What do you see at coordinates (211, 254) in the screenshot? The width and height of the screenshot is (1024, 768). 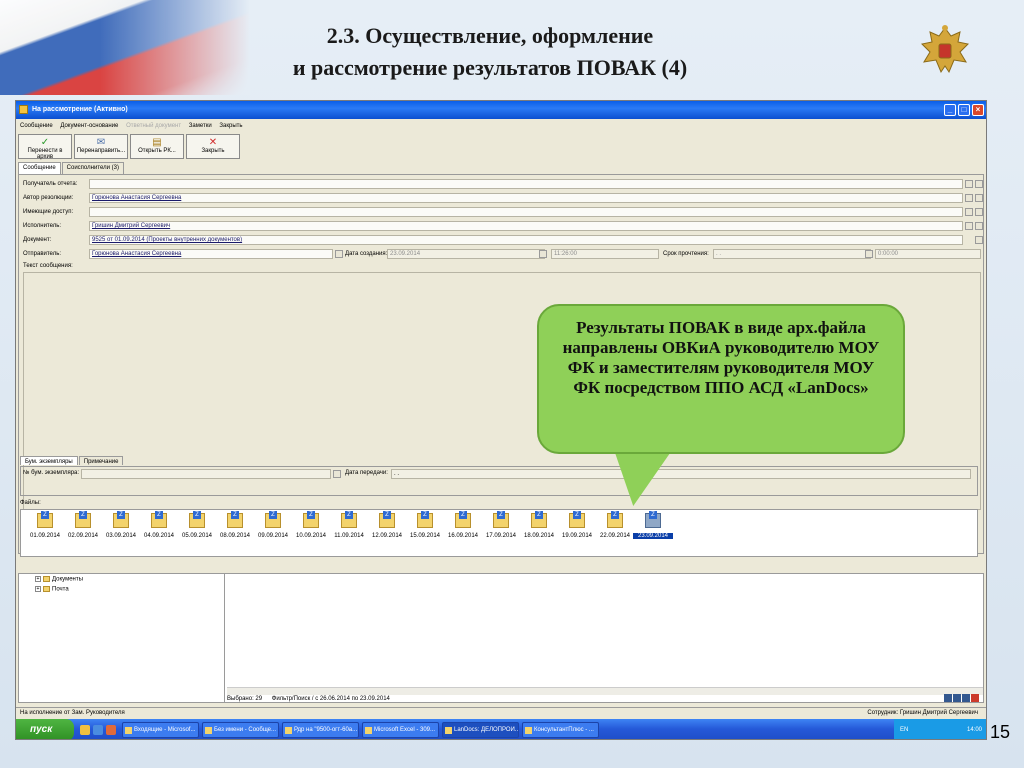 I see `sender-field: Горюнова Анастасия Сергеевна` at bounding box center [211, 254].